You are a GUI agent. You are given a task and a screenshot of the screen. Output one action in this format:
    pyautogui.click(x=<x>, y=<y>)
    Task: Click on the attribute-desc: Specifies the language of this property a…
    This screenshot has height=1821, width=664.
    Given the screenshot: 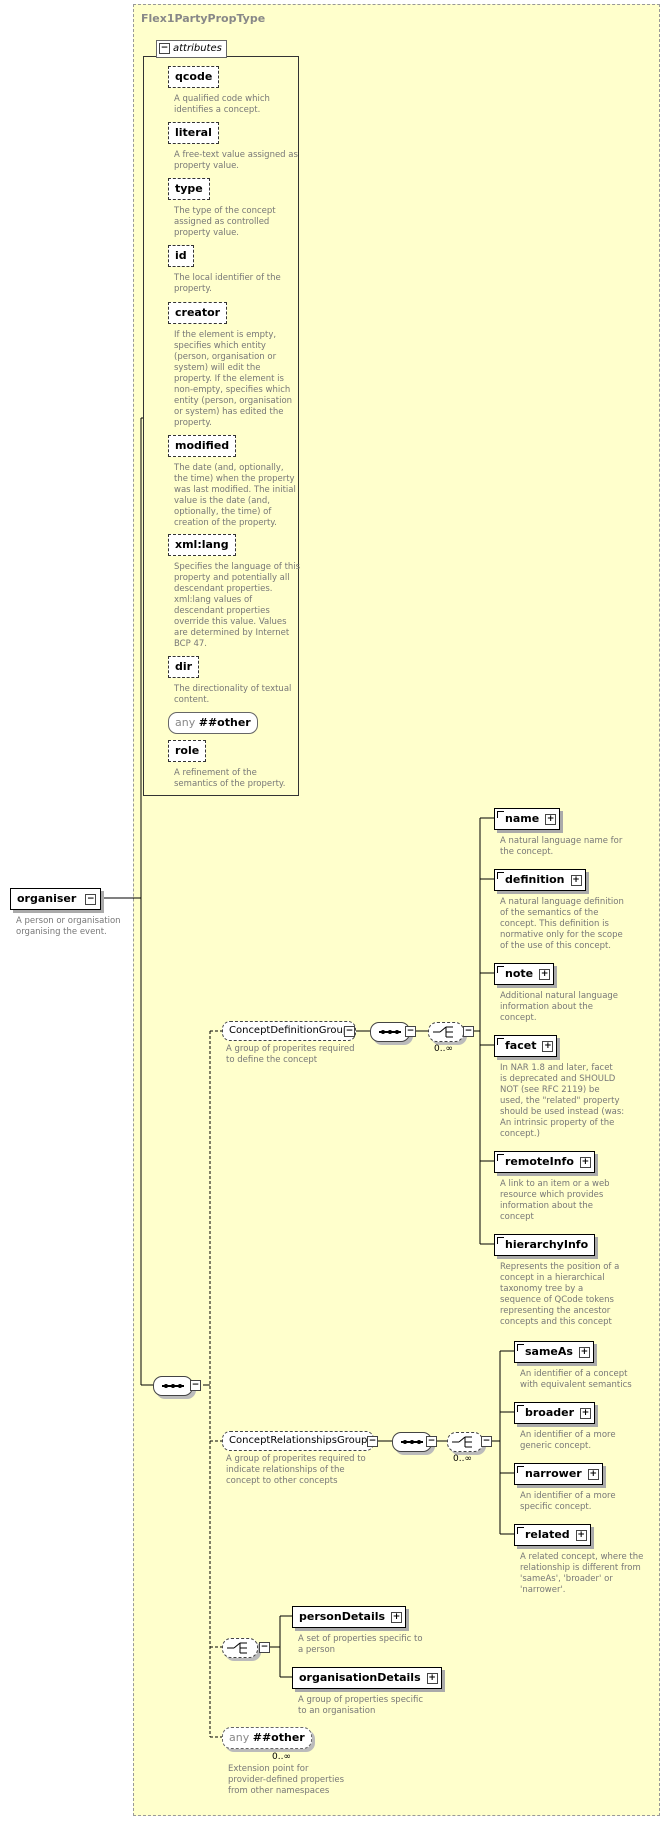 What is the action you would take?
    pyautogui.click(x=237, y=605)
    